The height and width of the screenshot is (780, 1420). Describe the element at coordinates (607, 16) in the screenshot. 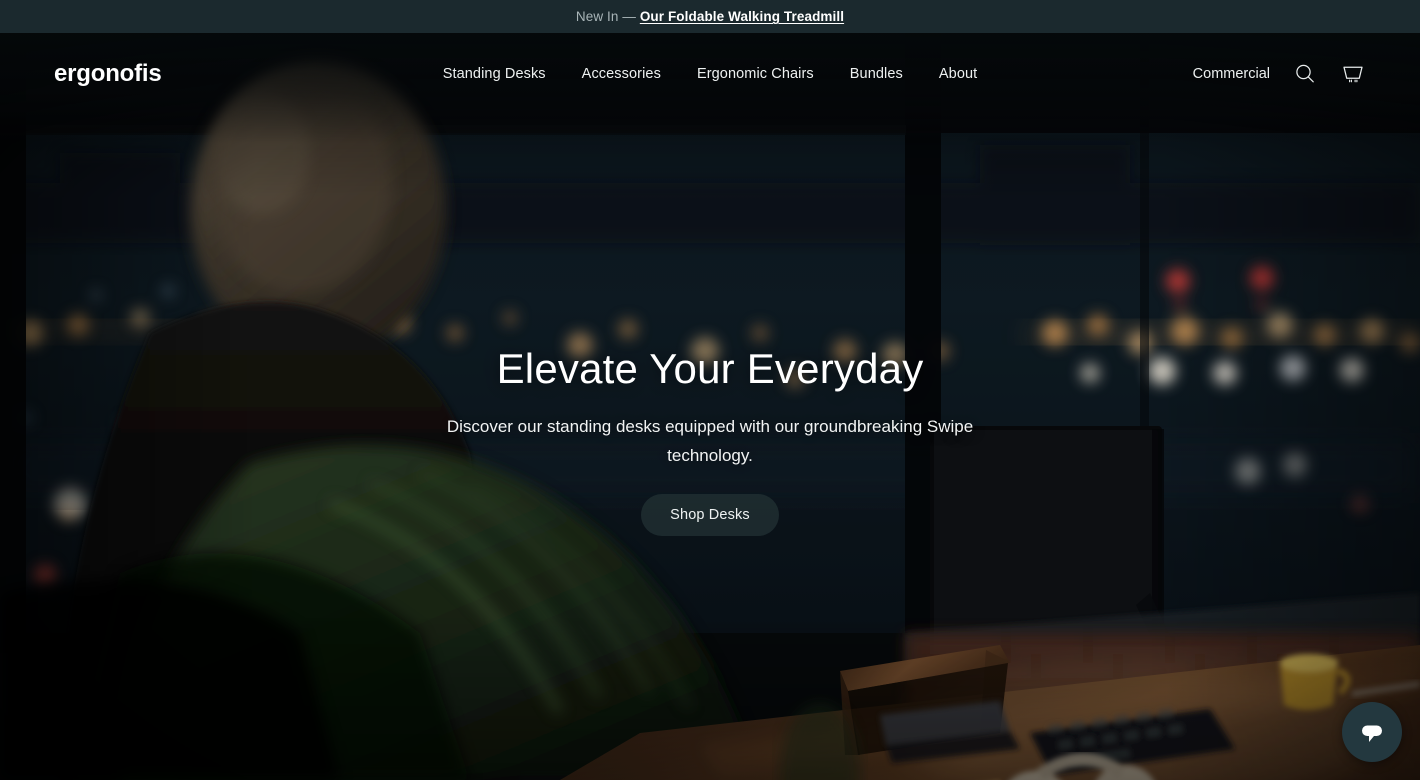

I see `announcement-prefix: New In —` at that location.